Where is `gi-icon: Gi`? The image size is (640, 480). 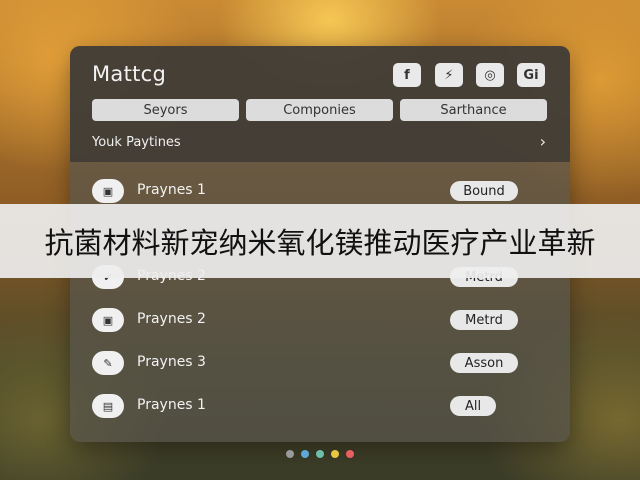
gi-icon: Gi is located at coordinates (531, 75).